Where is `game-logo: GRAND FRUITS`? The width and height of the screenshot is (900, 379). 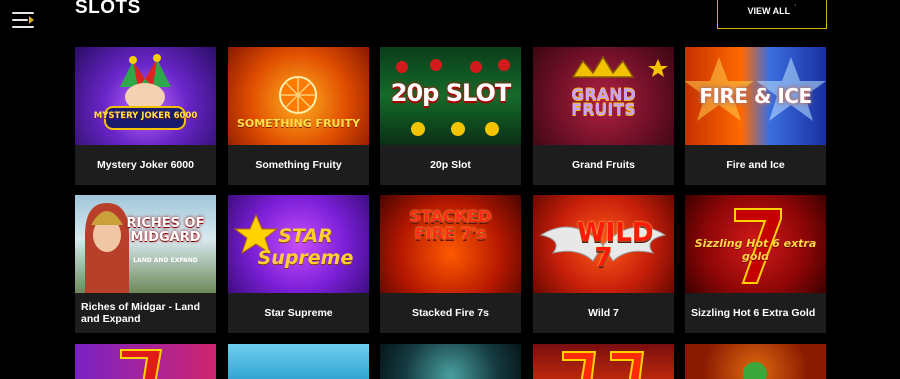 game-logo: GRAND FRUITS is located at coordinates (603, 102).